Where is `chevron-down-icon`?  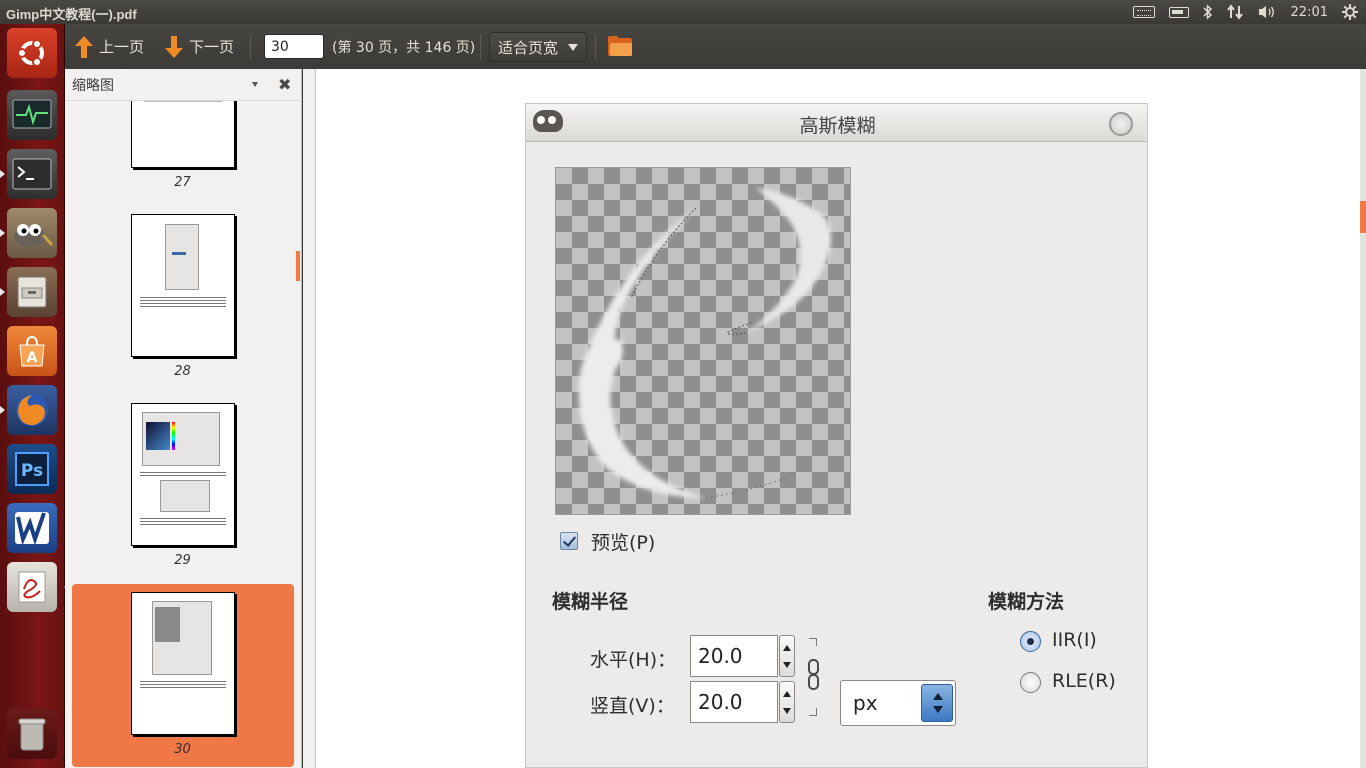
chevron-down-icon is located at coordinates (573, 47).